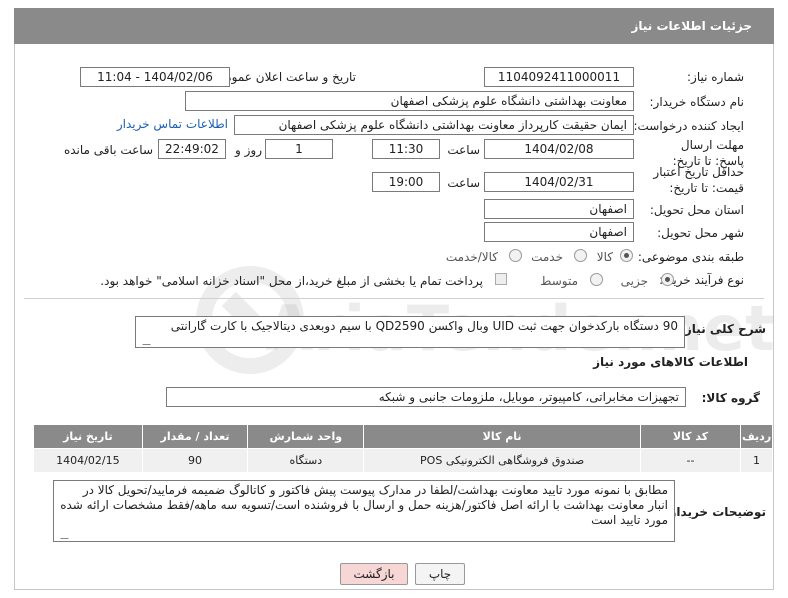  Describe the element at coordinates (463, 183) in the screenshot. I see `validity-time-label: ساعت` at that location.